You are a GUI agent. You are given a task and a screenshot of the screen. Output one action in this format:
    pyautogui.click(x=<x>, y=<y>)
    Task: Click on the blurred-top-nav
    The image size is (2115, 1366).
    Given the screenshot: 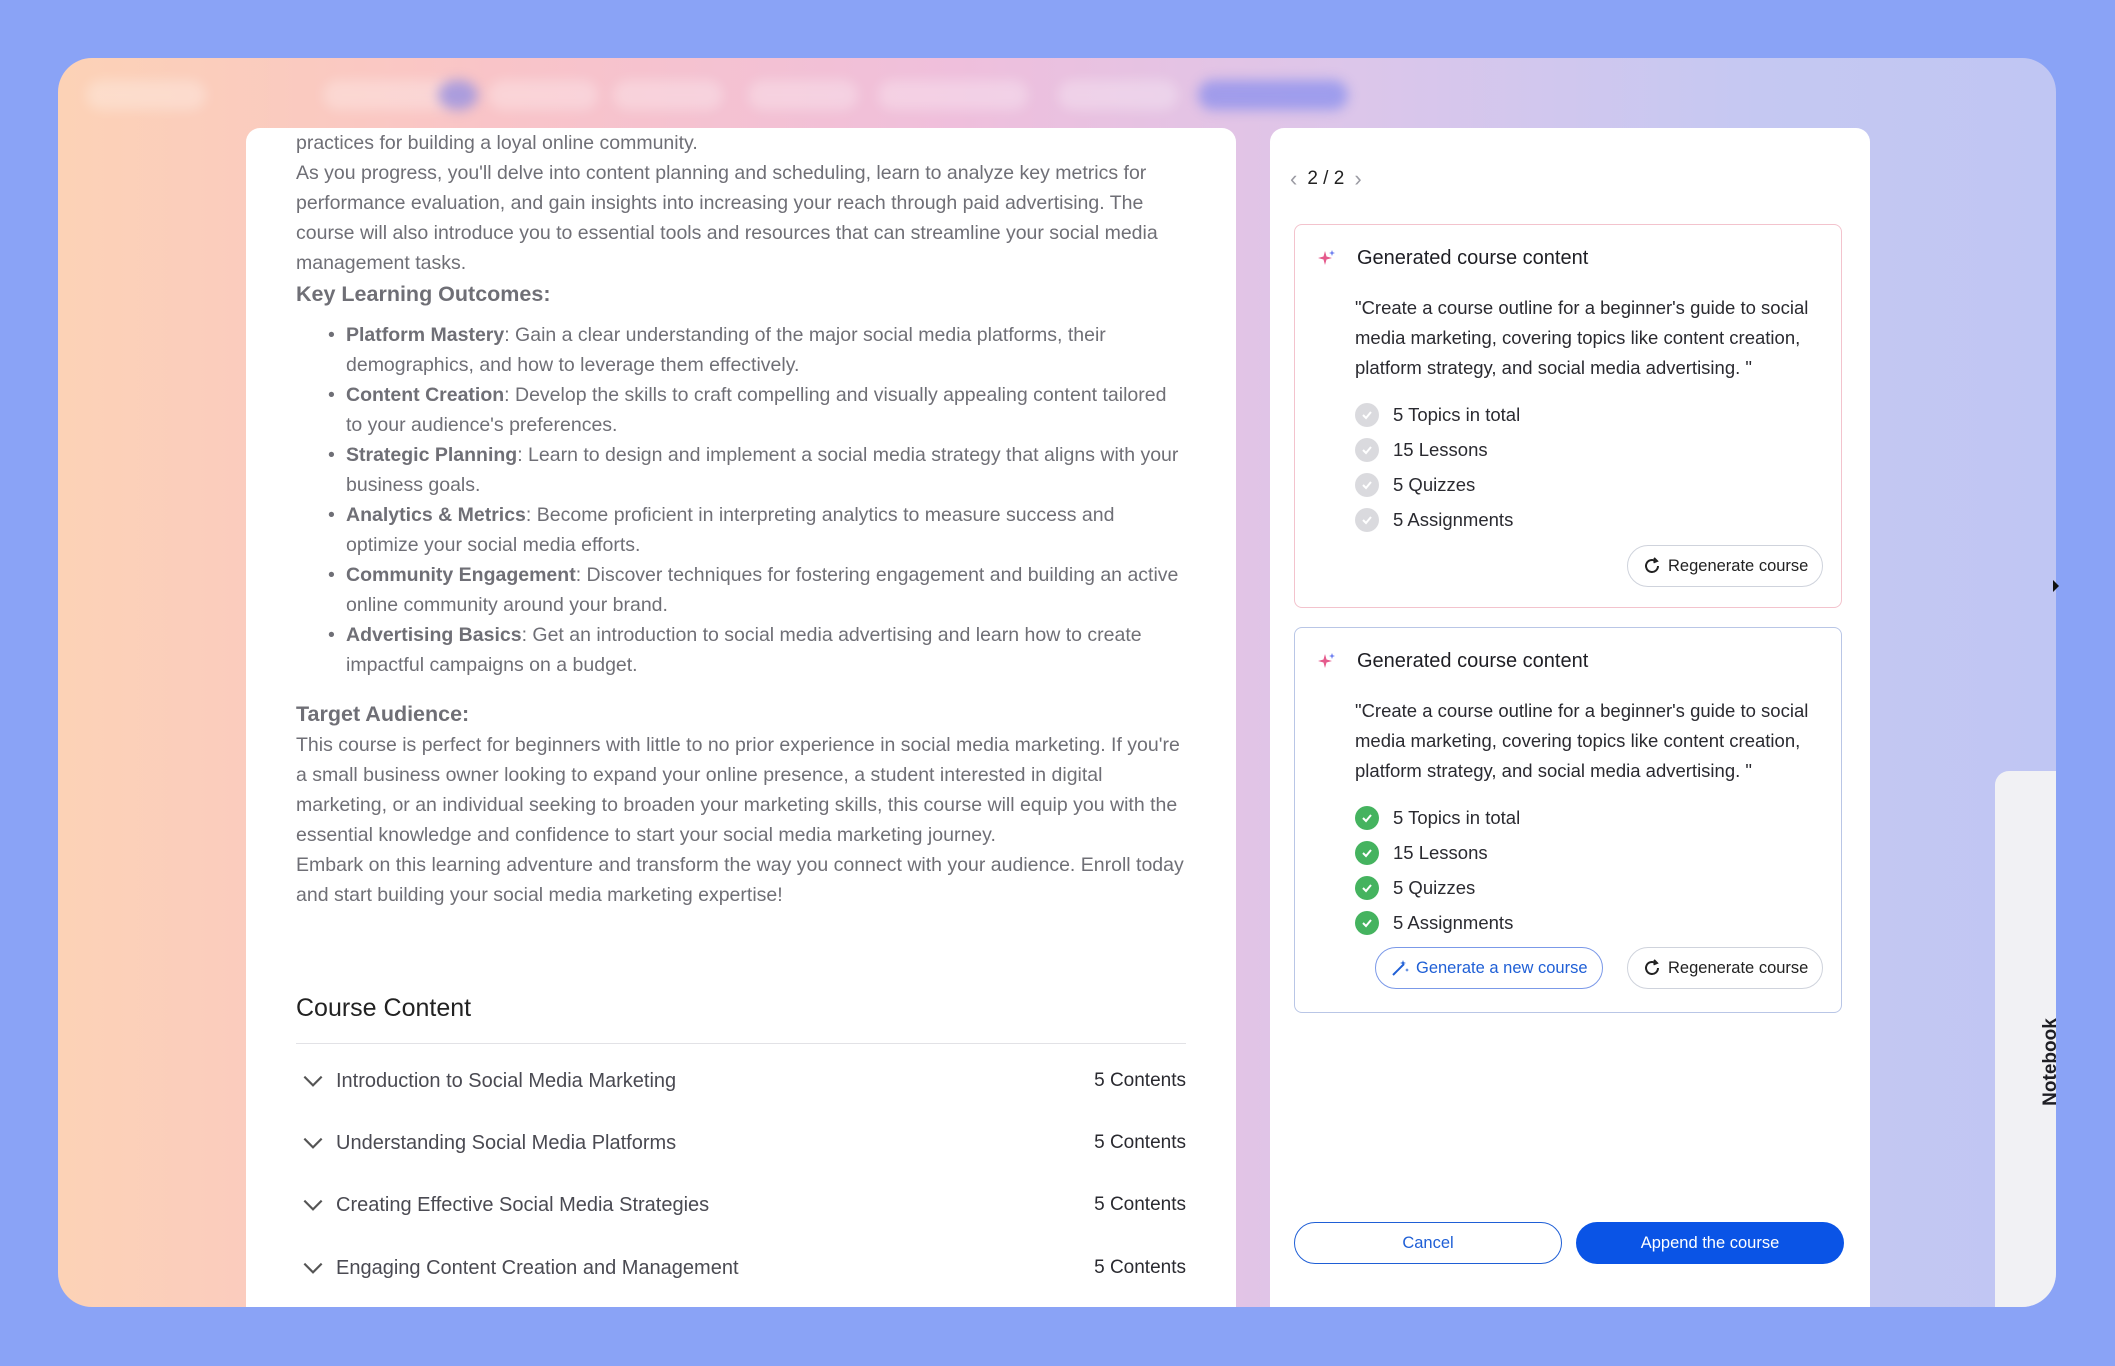 What is the action you would take?
    pyautogui.click(x=1057, y=93)
    